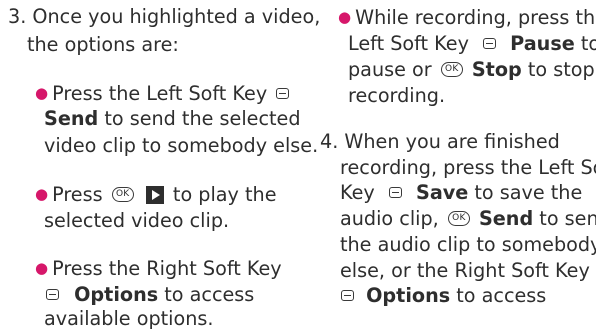 This screenshot has width=596, height=332. What do you see at coordinates (408, 43) in the screenshot?
I see `bullet4-text-2: Left Soft Key` at bounding box center [408, 43].